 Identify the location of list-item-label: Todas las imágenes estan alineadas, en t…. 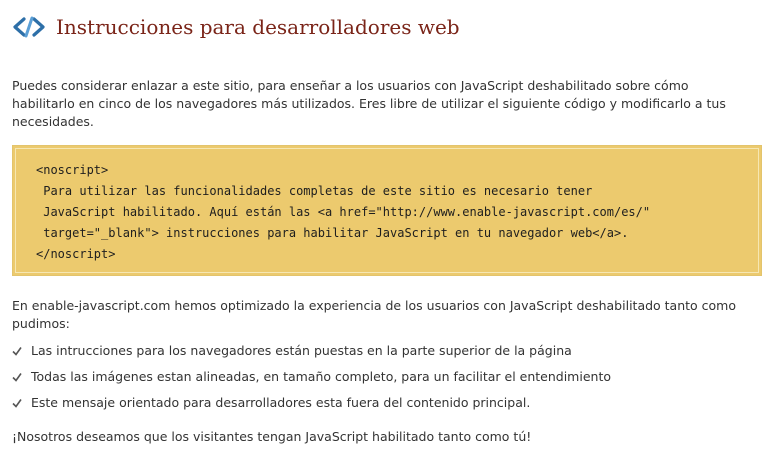
(321, 376).